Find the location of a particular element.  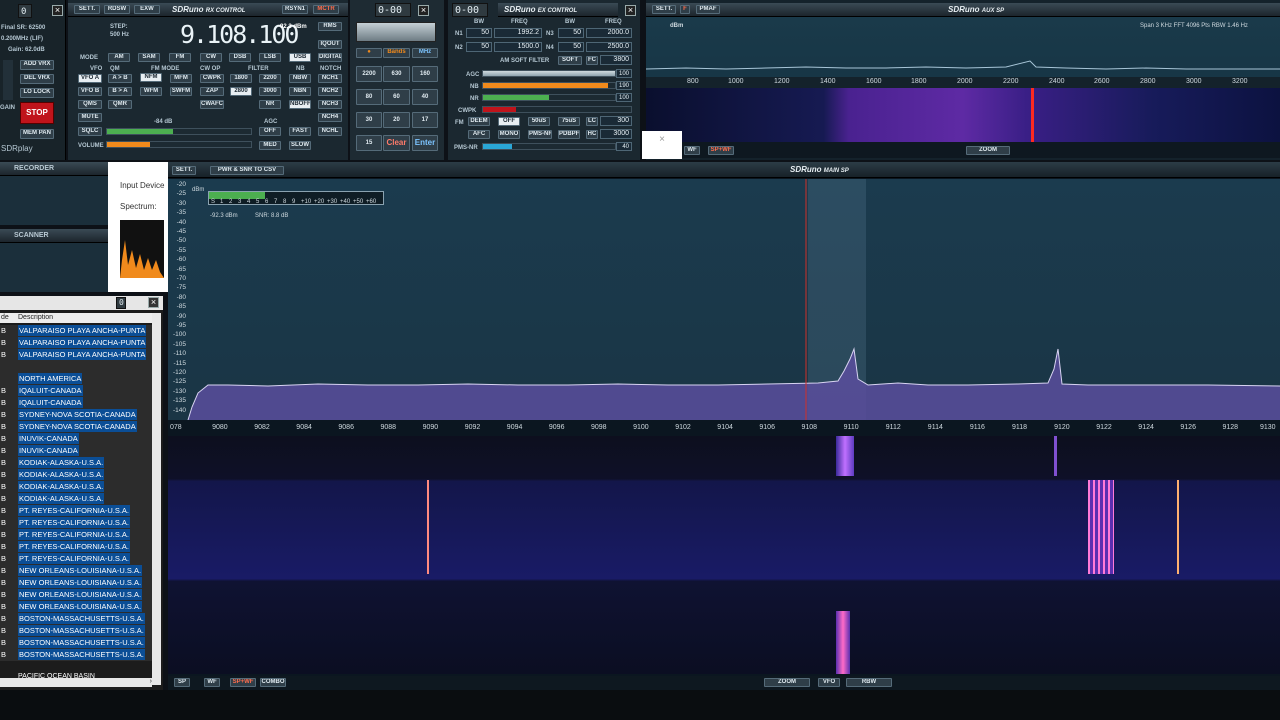

afc-button: AFC is located at coordinates (479, 134).